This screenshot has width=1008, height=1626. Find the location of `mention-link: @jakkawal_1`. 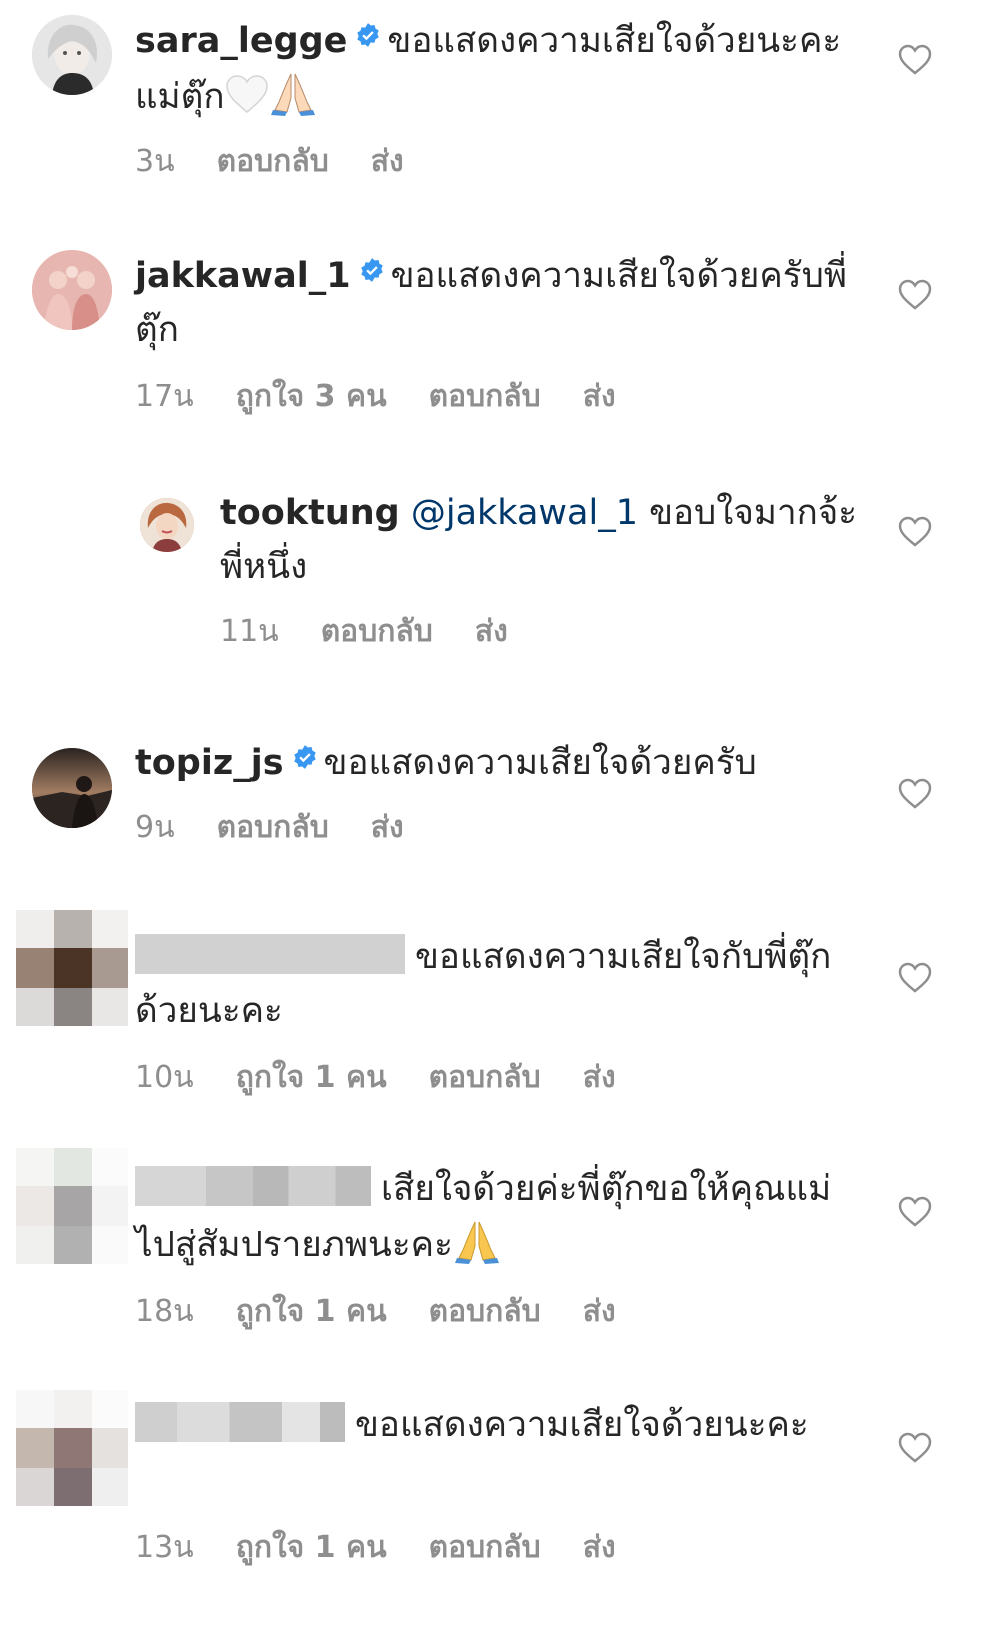

mention-link: @jakkawal_1 is located at coordinates (524, 513).